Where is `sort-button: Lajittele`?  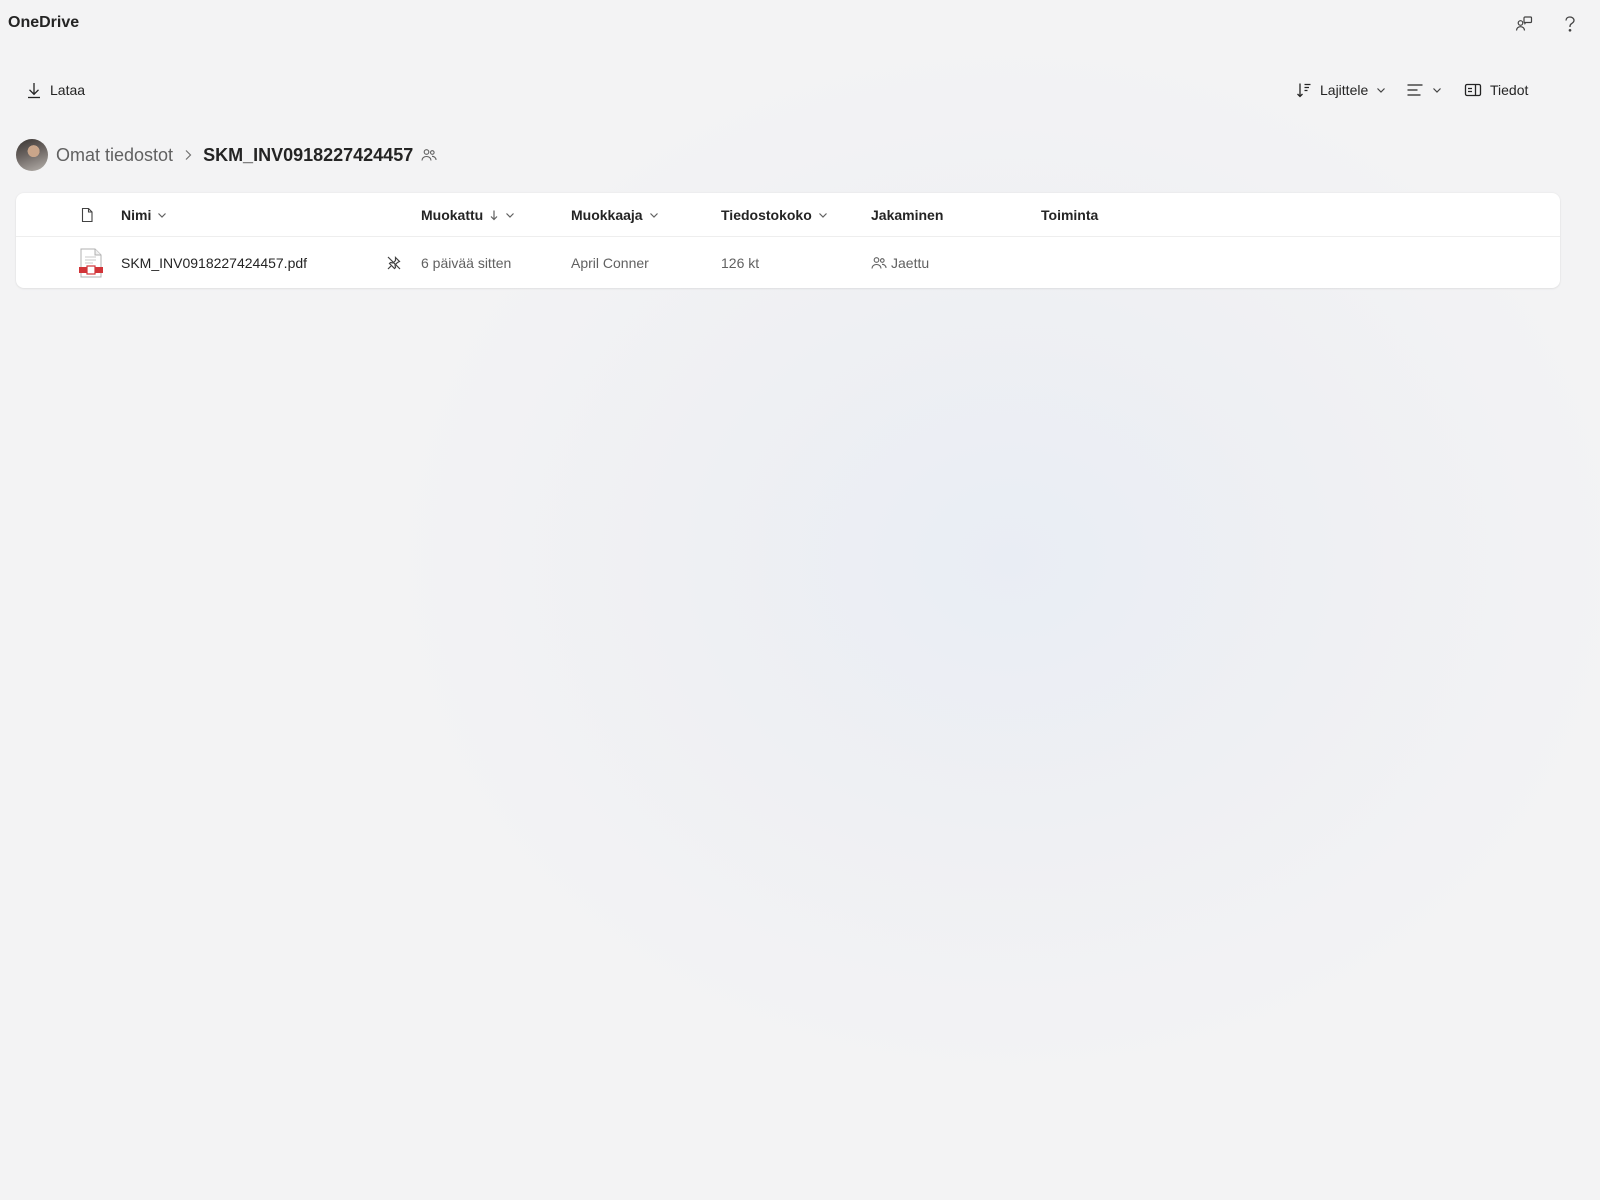
sort-button: Lajittele is located at coordinates (1341, 90).